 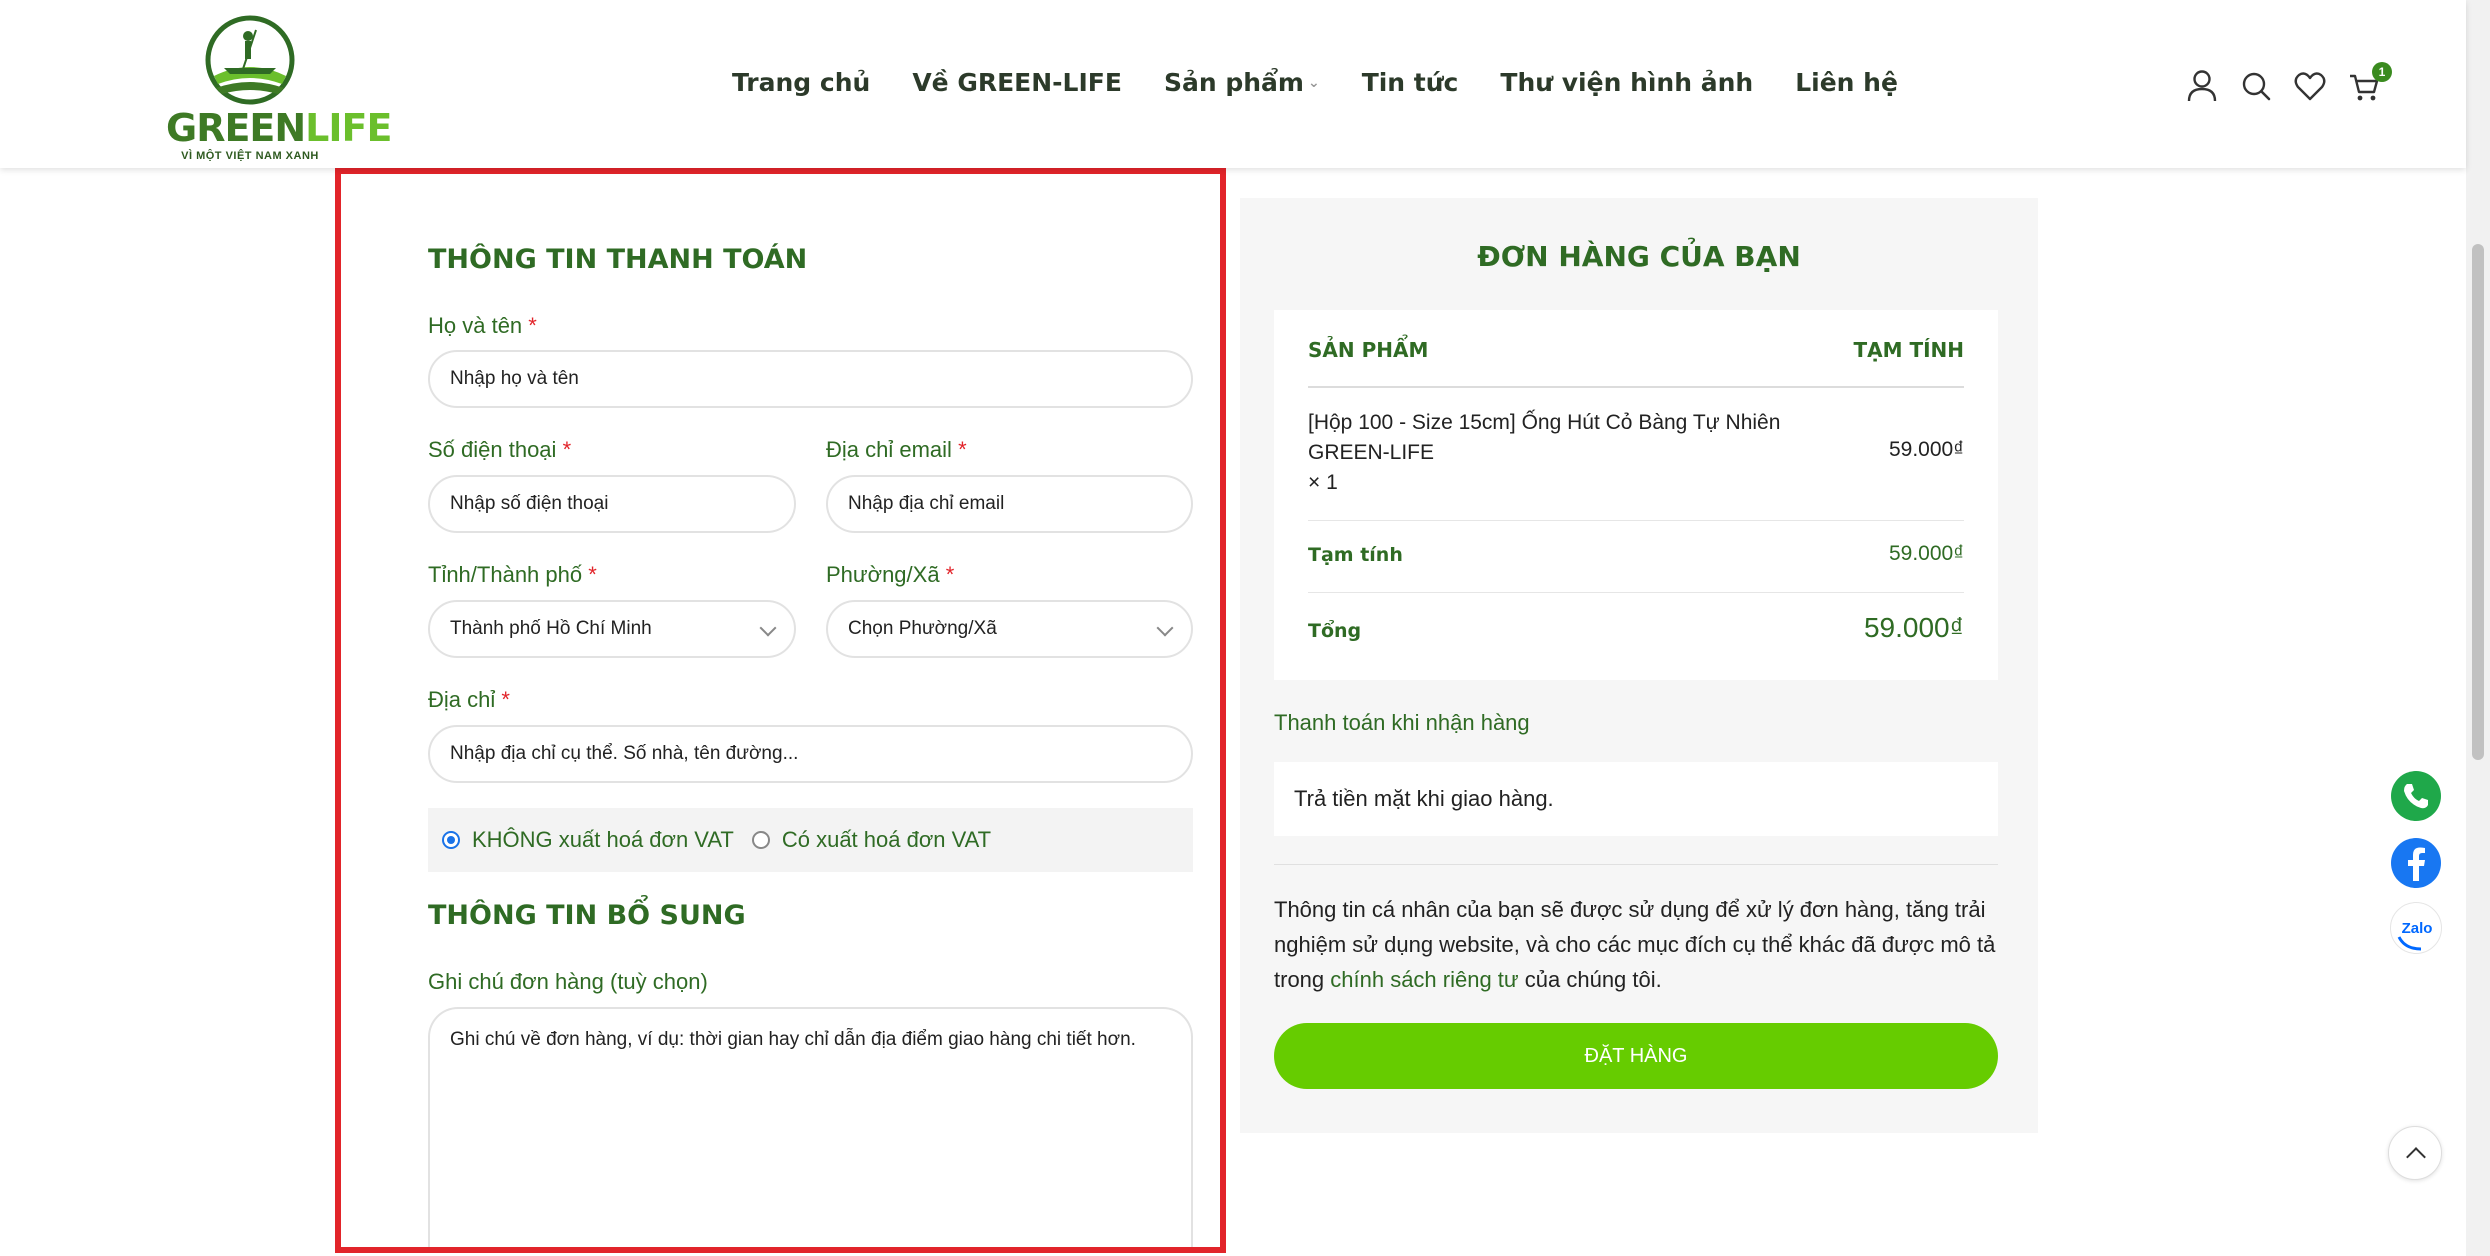 What do you see at coordinates (2310, 86) in the screenshot?
I see `heart-icon` at bounding box center [2310, 86].